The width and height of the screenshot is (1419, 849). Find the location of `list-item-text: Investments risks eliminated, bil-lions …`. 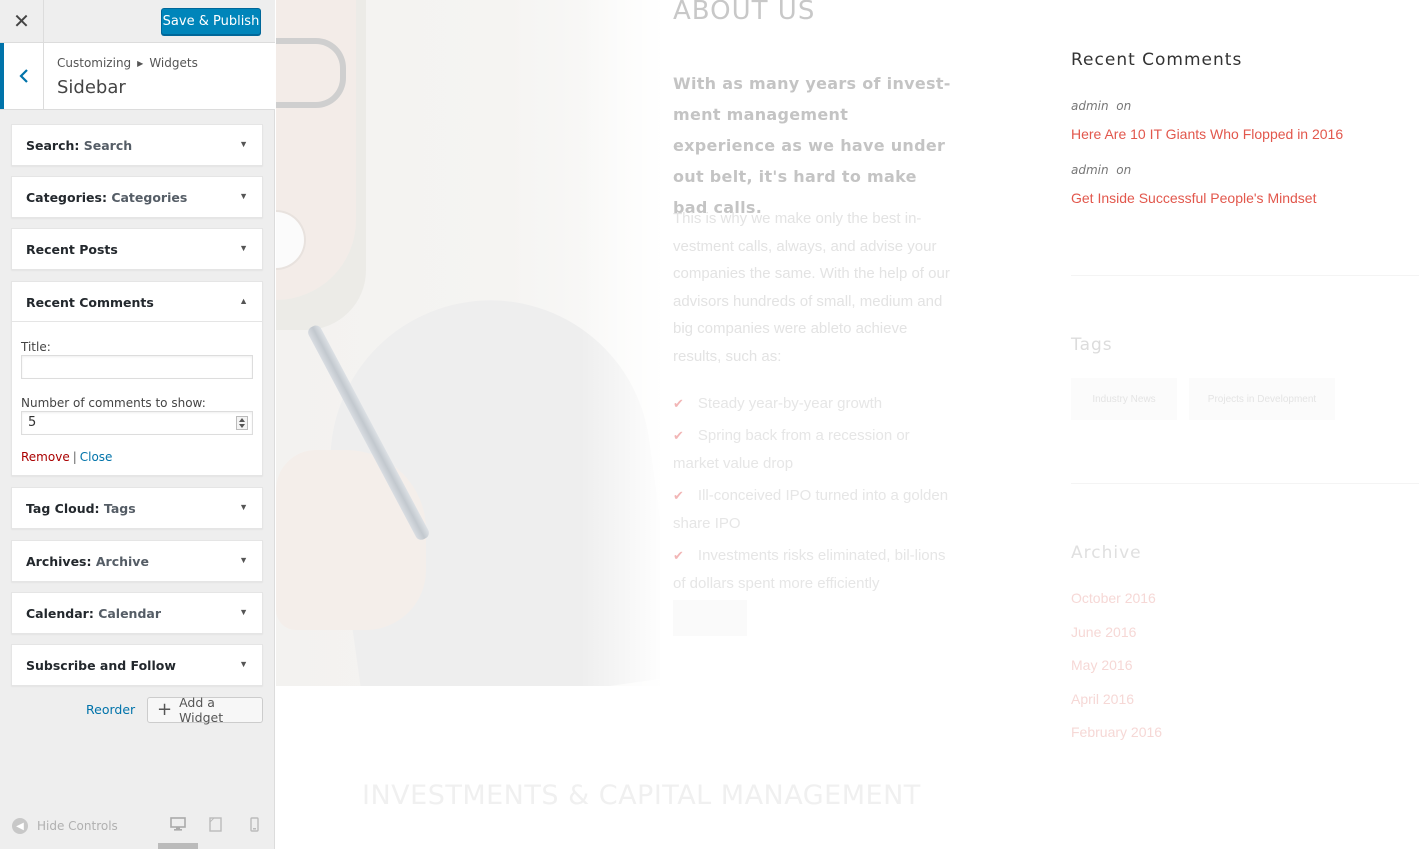

list-item-text: Investments risks eliminated, bil-lions … is located at coordinates (809, 569).